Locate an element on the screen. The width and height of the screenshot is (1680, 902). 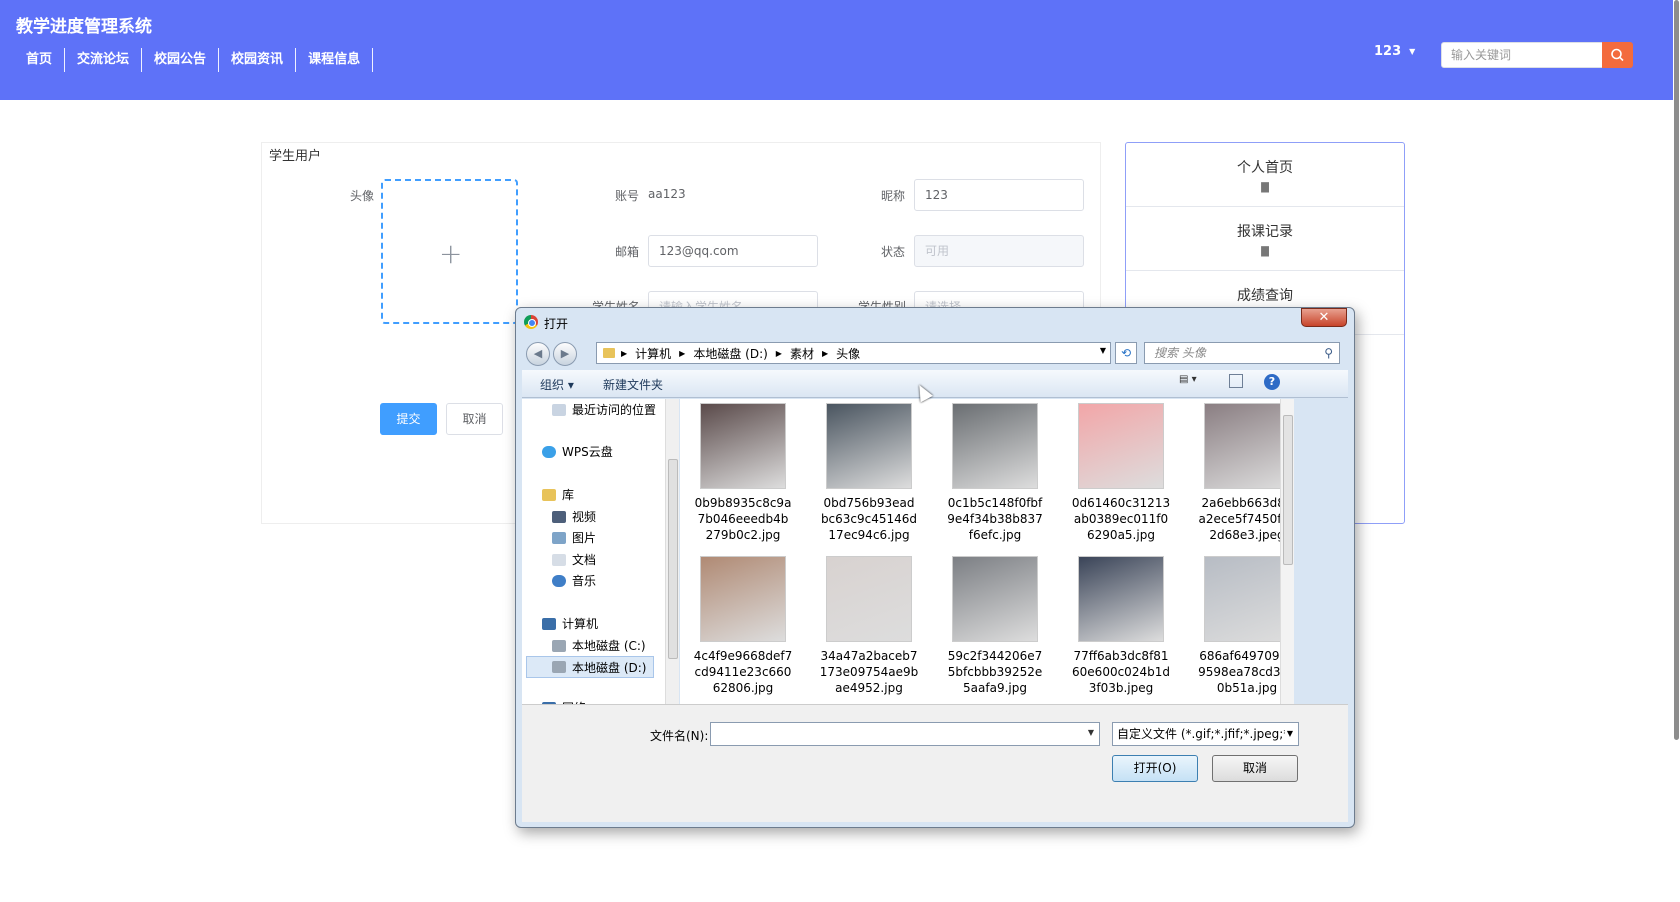
forward-button: ▶ is located at coordinates (565, 354).